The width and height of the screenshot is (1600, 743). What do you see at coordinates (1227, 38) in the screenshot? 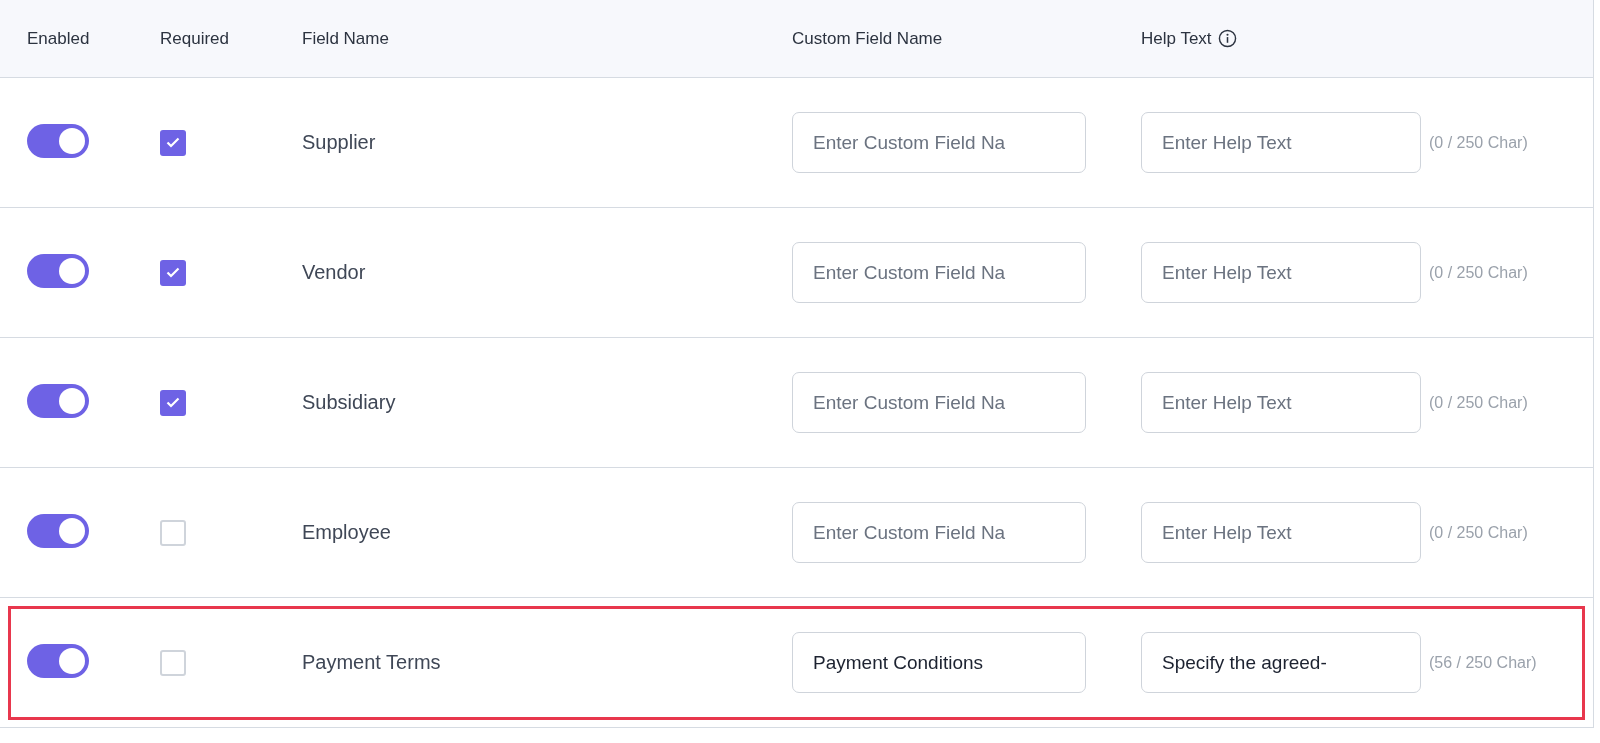
I see `info-icon` at bounding box center [1227, 38].